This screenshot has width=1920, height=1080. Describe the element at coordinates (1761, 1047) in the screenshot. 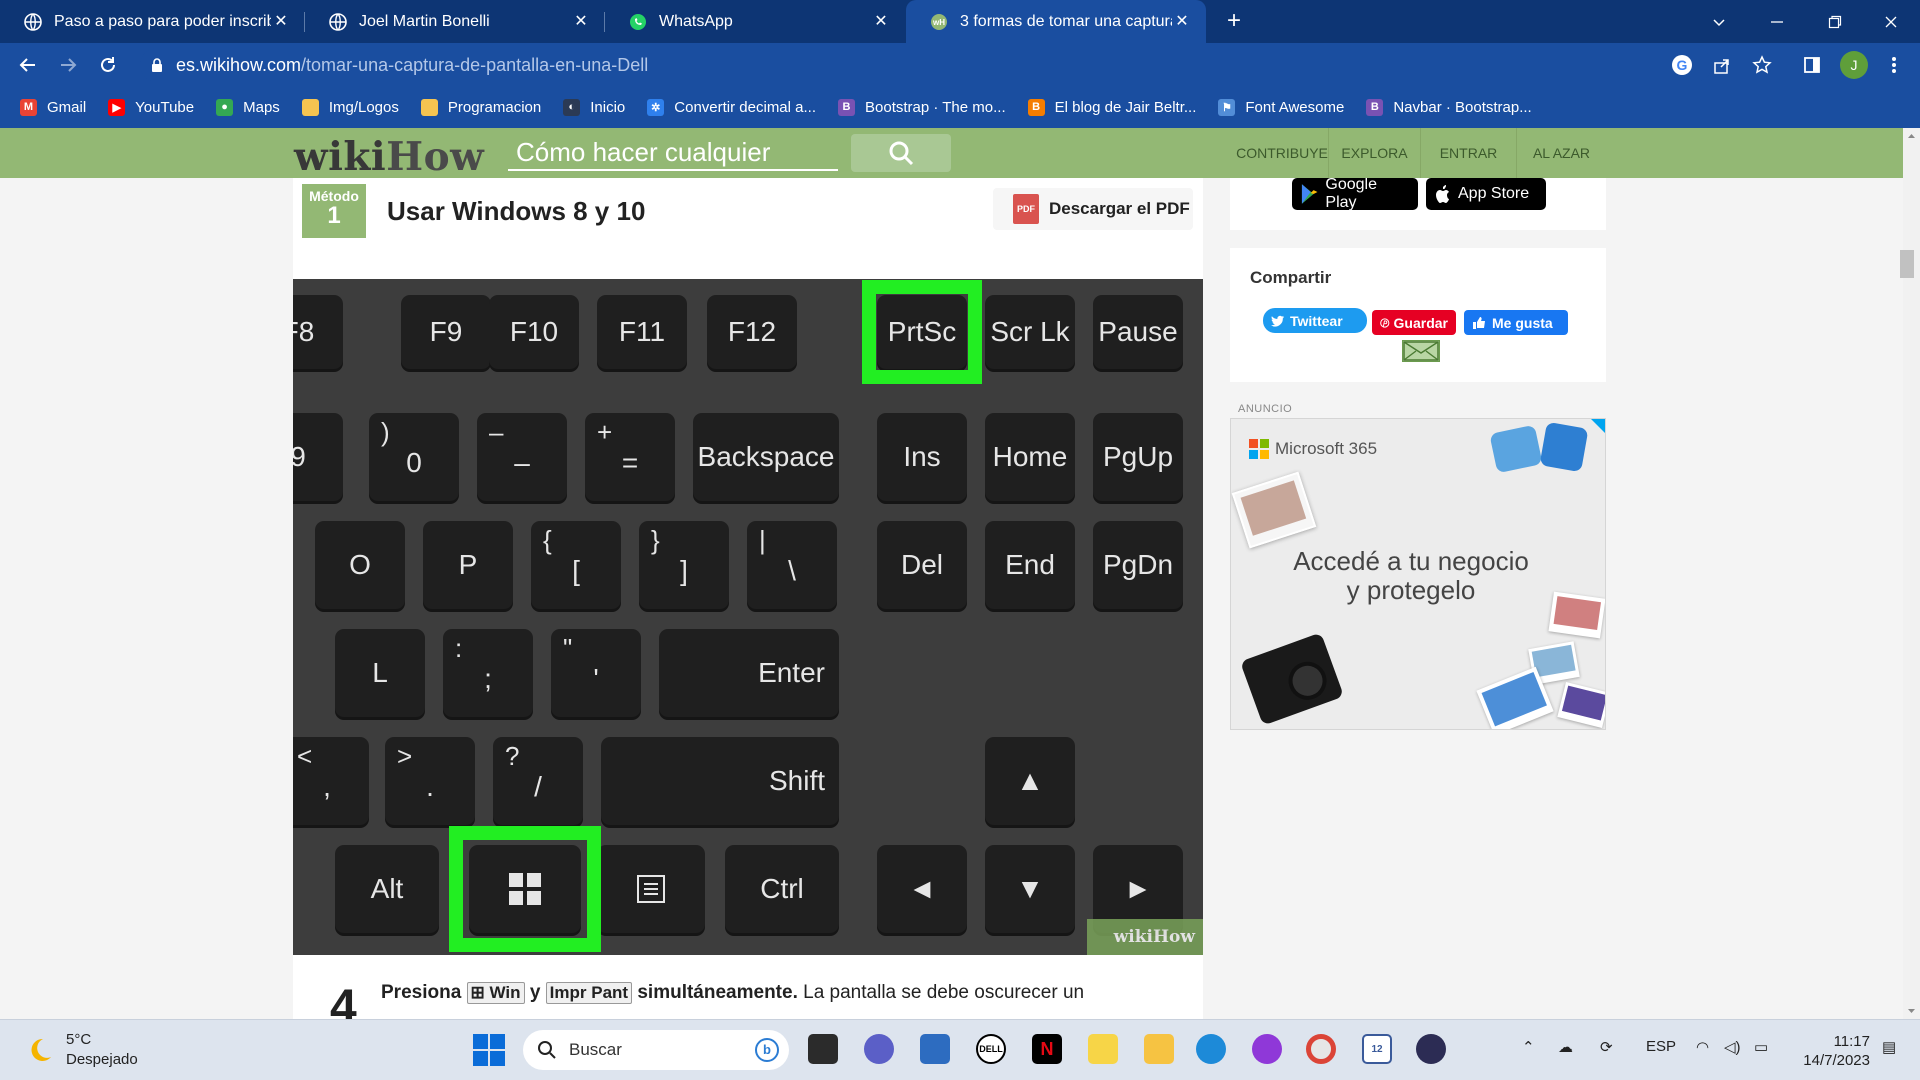

I see `battery-icon: ▭` at that location.